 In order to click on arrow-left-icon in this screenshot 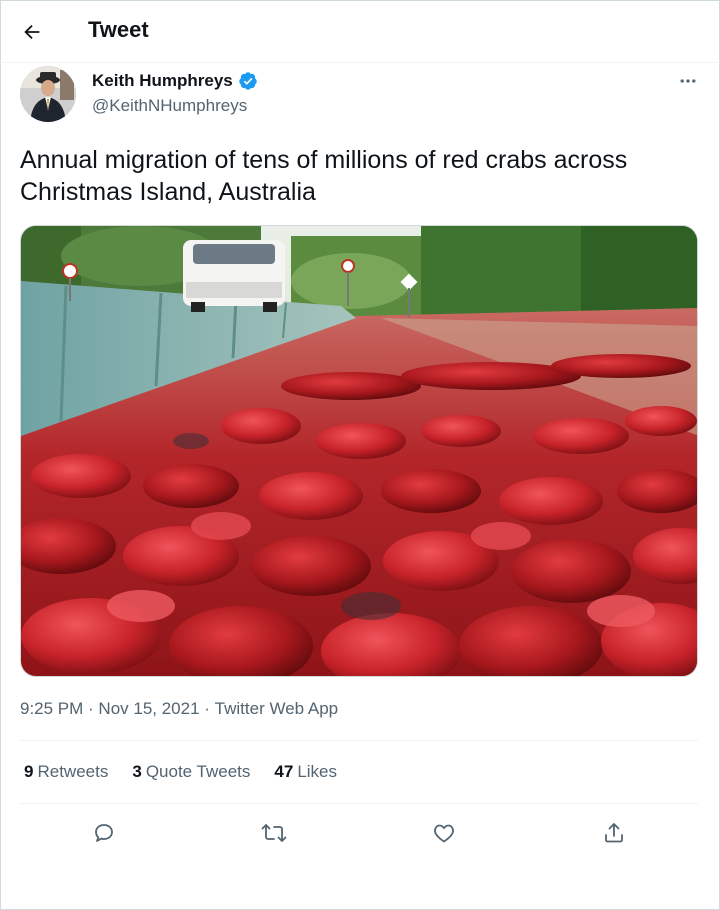, I will do `click(32, 32)`.